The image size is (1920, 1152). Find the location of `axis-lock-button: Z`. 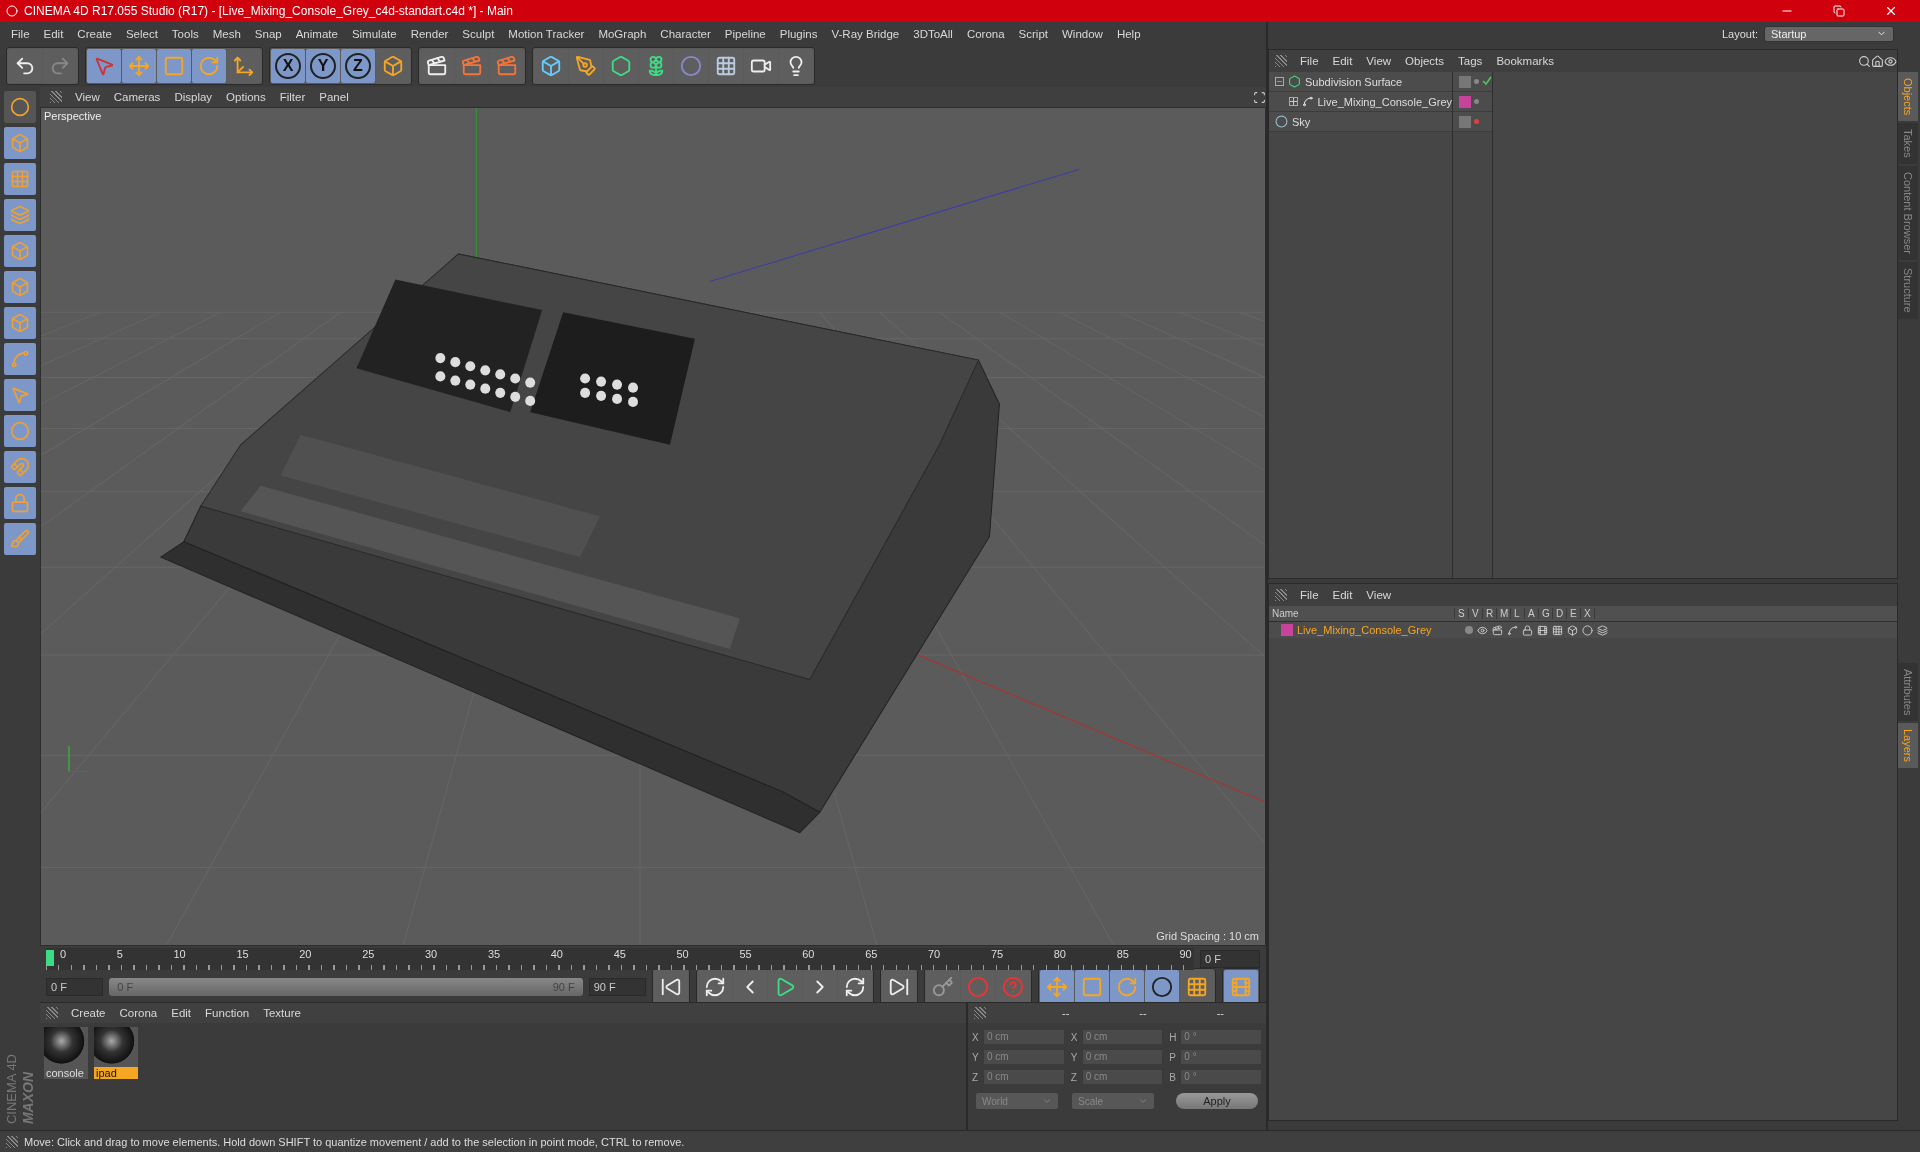

axis-lock-button: Z is located at coordinates (358, 66).